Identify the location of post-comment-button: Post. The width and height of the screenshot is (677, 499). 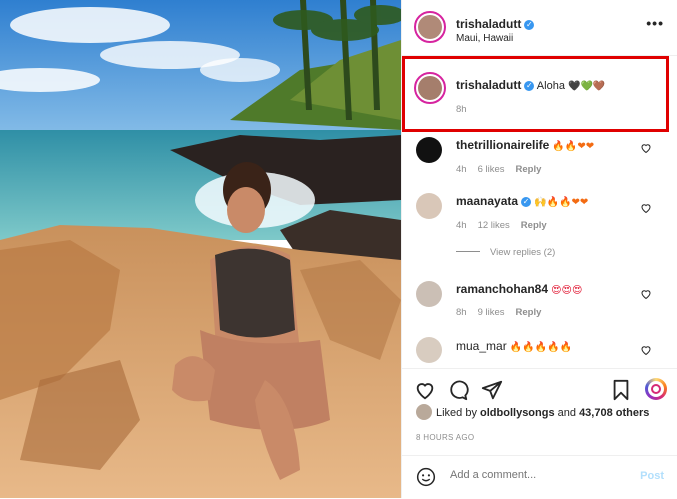
(652, 476).